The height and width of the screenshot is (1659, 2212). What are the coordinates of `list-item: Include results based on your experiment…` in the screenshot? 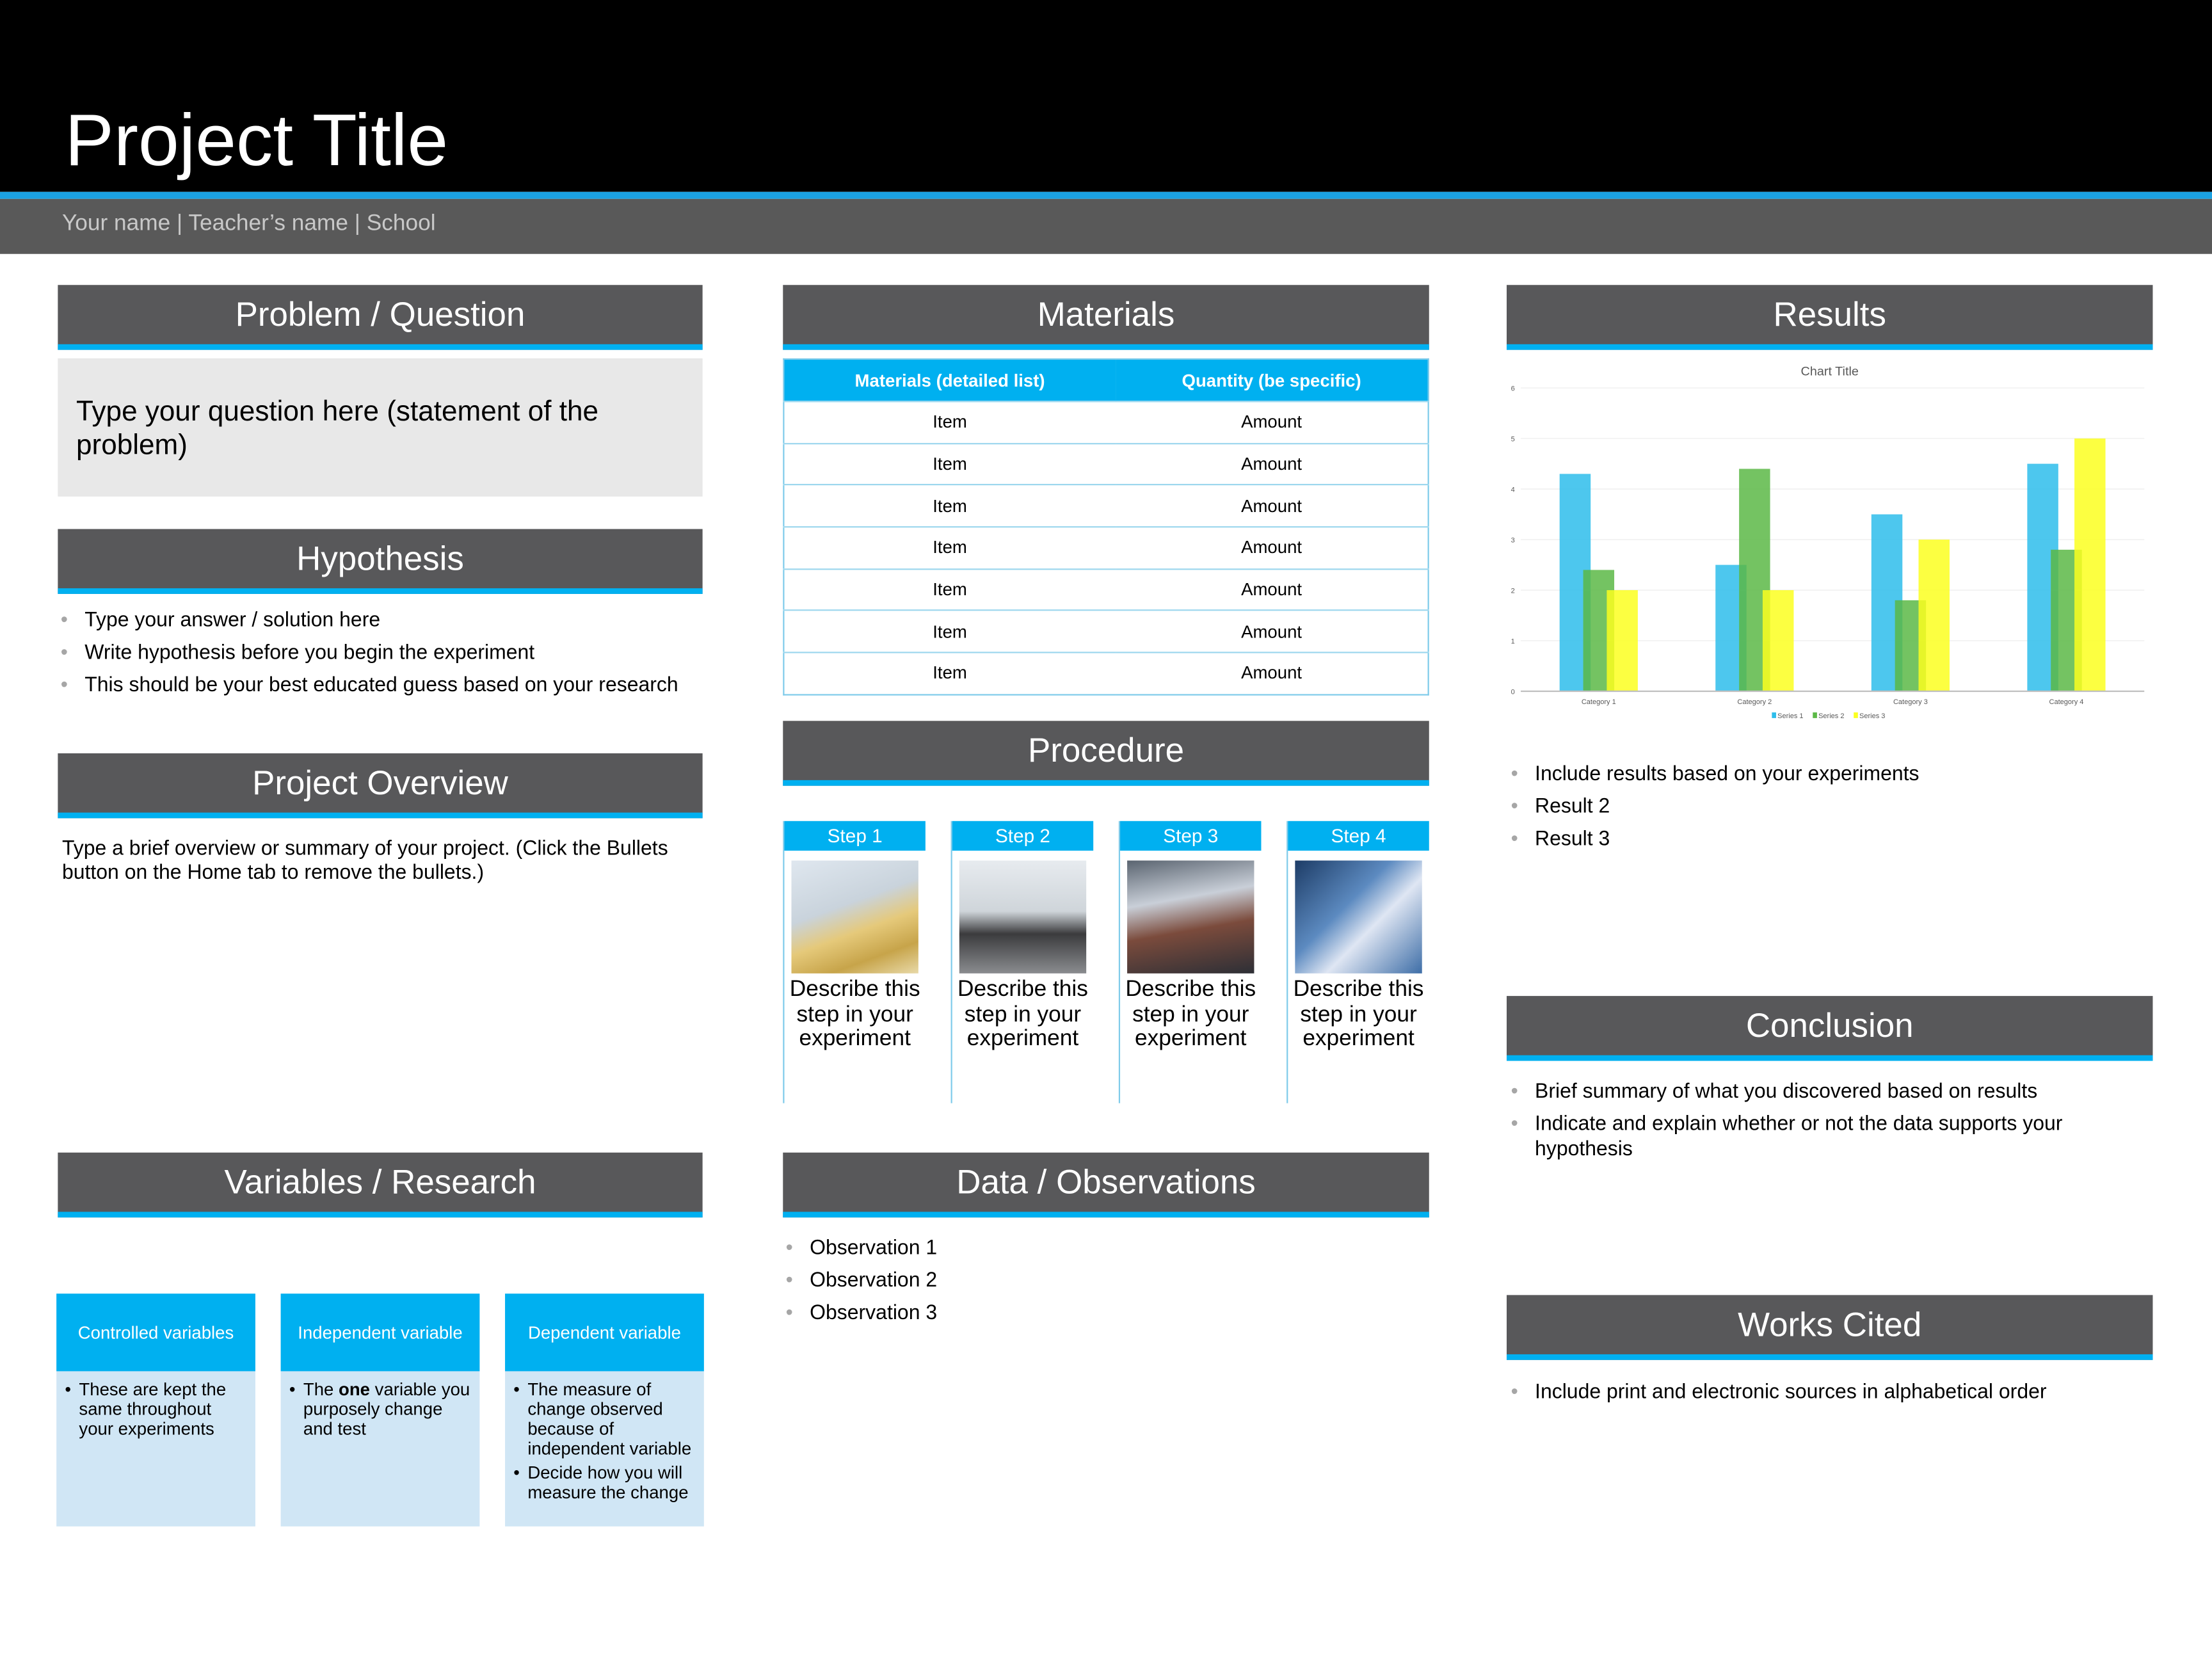 It's located at (1713, 774).